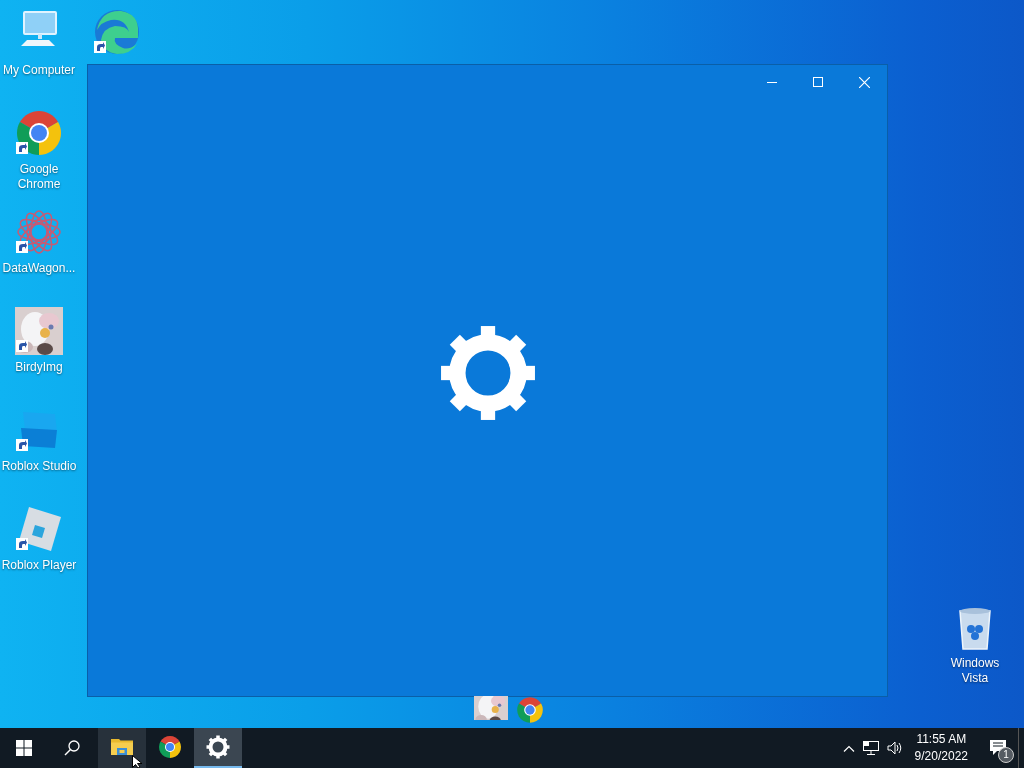 The height and width of the screenshot is (768, 1024). What do you see at coordinates (39, 177) in the screenshot?
I see `icon-label: Google Chrome` at bounding box center [39, 177].